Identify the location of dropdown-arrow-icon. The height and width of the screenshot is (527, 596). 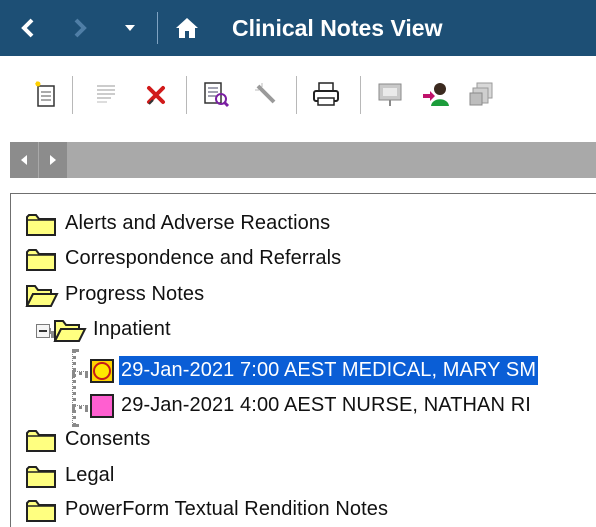
(130, 28).